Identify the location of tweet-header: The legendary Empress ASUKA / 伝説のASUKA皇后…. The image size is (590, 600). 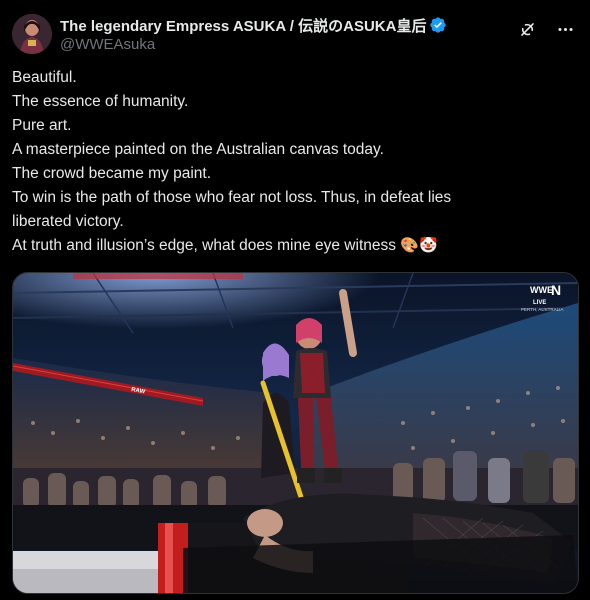
(295, 34).